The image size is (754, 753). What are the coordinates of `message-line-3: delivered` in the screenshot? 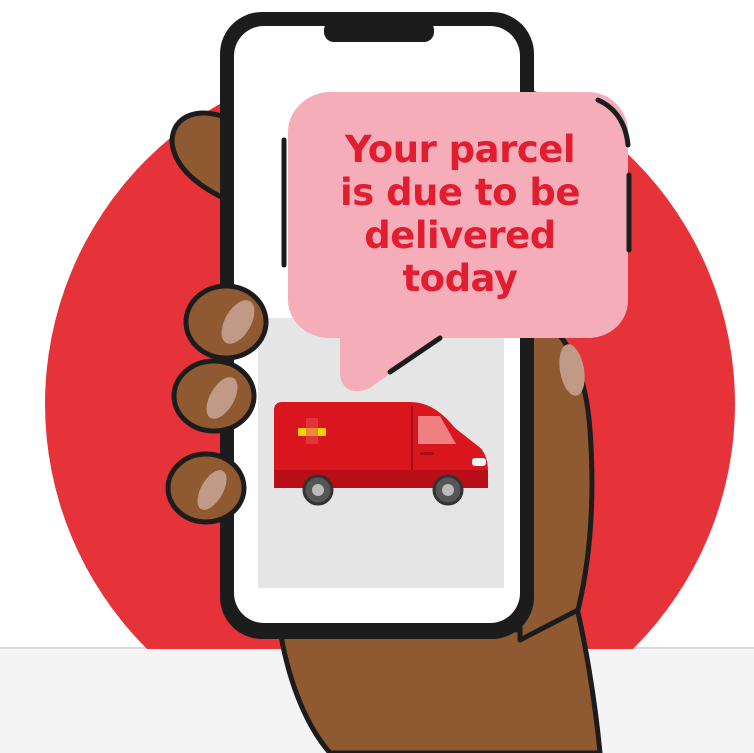 It's located at (460, 235).